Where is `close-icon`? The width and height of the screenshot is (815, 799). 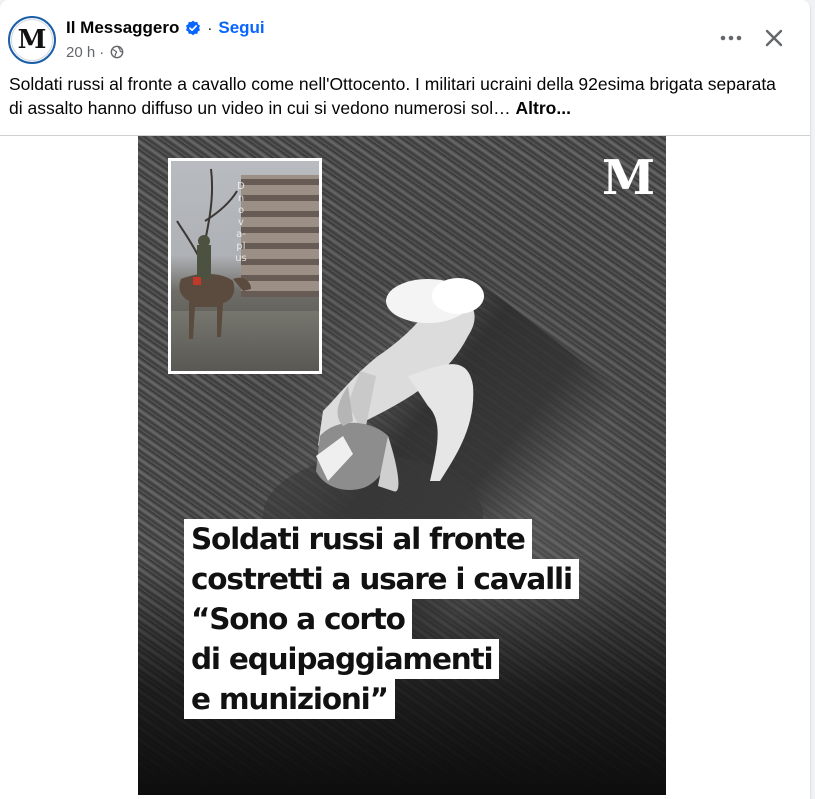
close-icon is located at coordinates (774, 38).